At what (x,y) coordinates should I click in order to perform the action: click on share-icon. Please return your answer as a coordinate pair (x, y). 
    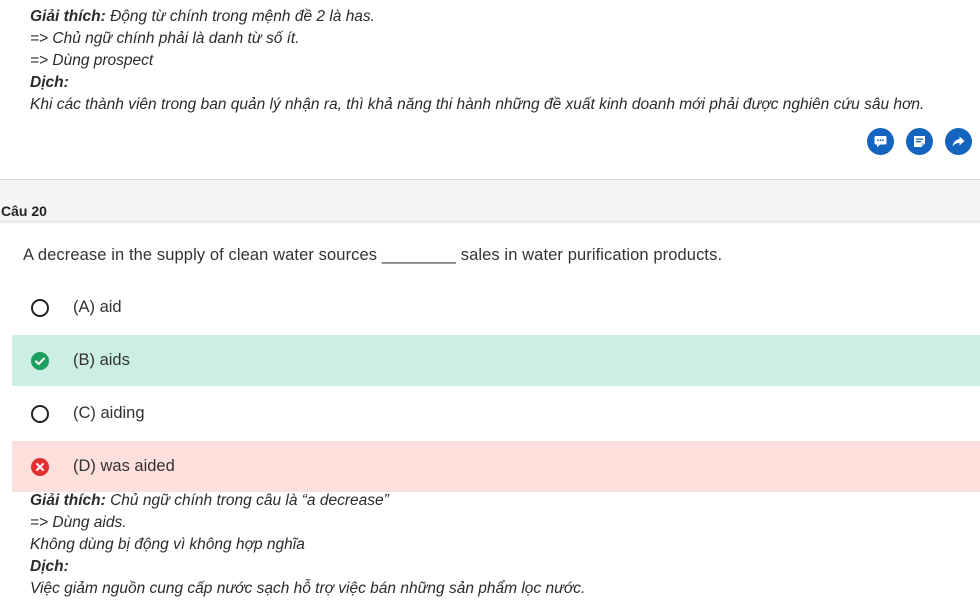
    Looking at the image, I should click on (958, 141).